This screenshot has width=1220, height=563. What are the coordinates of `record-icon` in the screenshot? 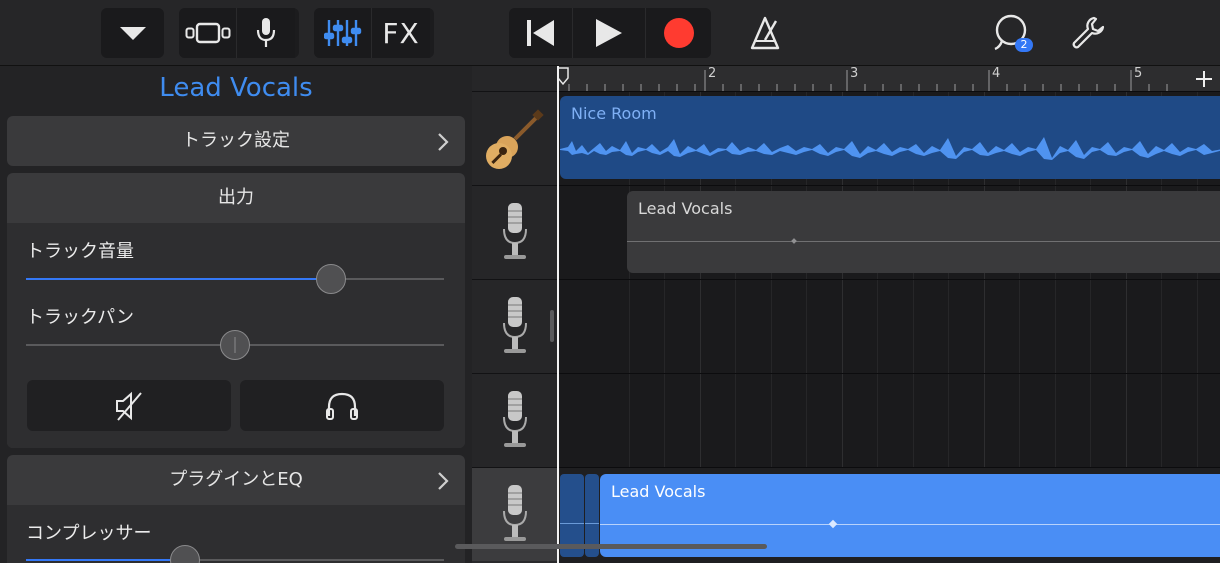 It's located at (678, 33).